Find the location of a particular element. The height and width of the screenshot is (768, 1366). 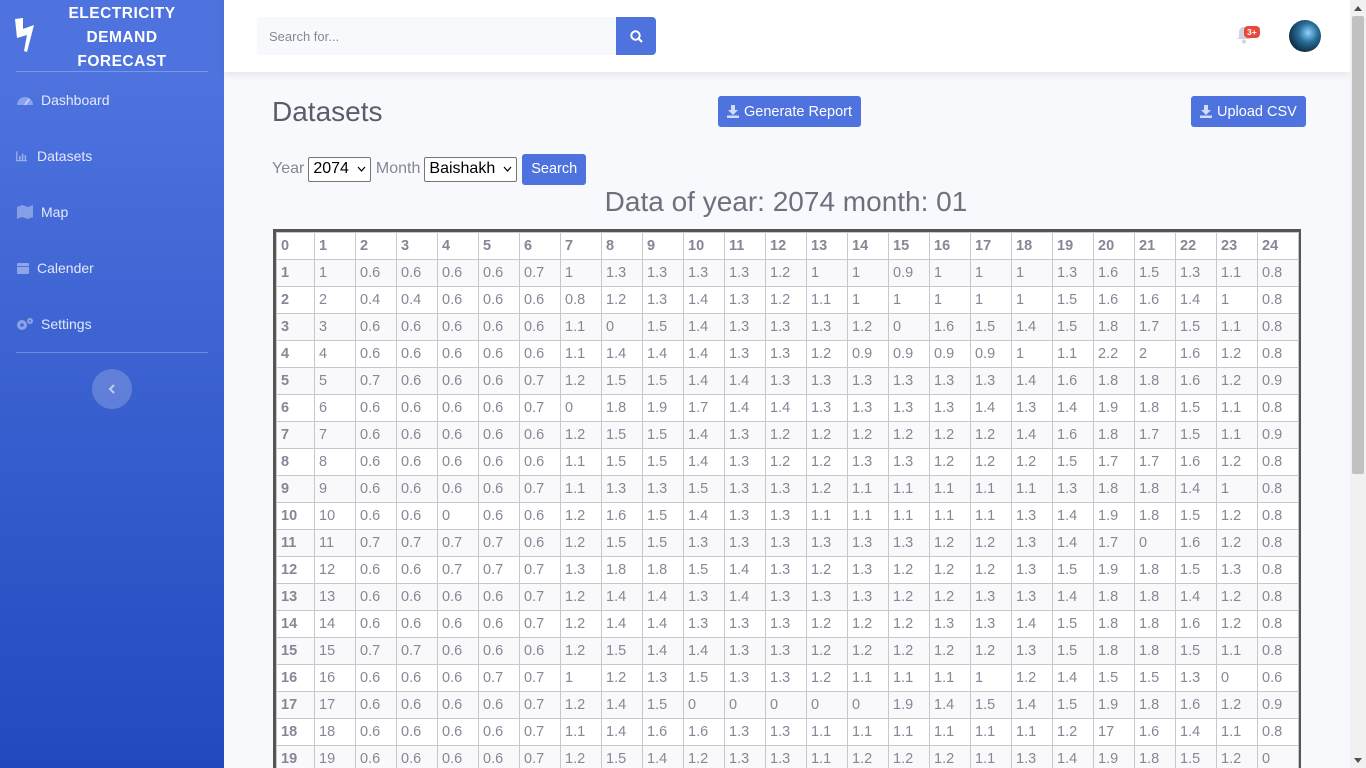

sidebar-item-datasets: Datasets is located at coordinates (54, 156).